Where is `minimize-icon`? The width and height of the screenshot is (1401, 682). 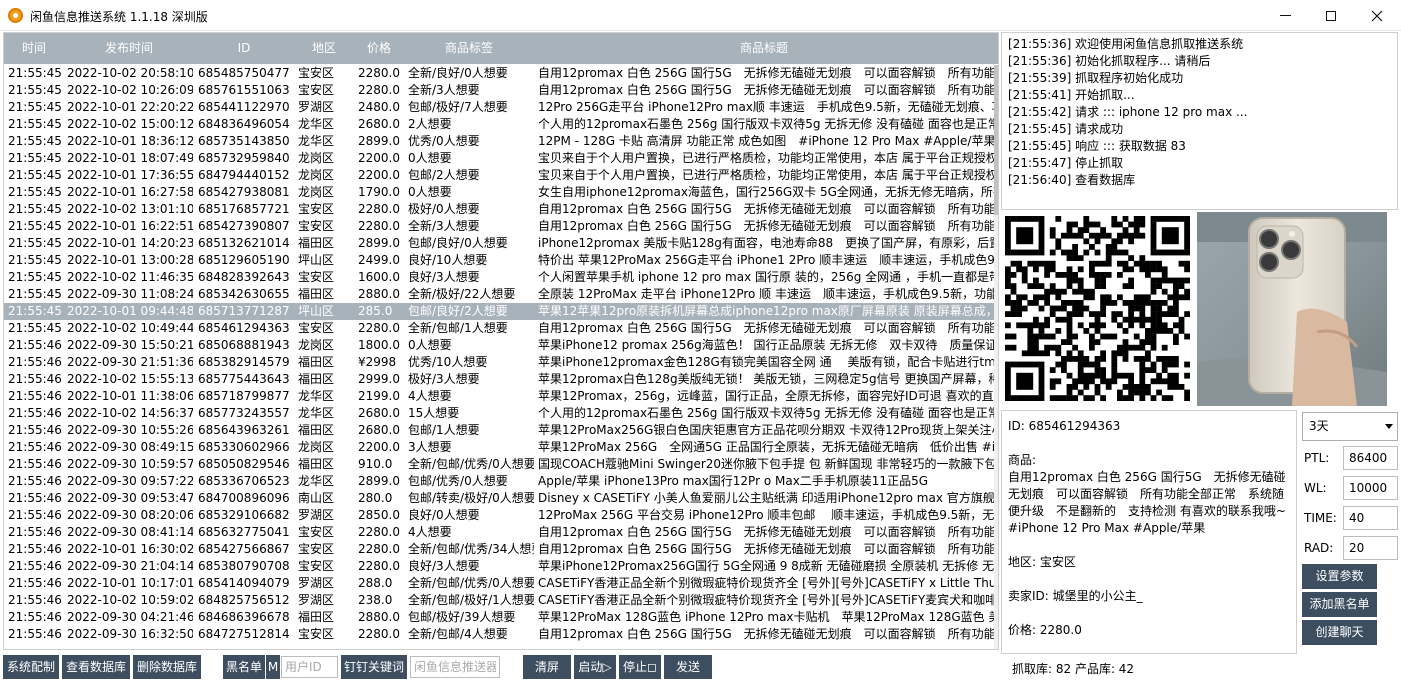
minimize-icon is located at coordinates (1285, 15).